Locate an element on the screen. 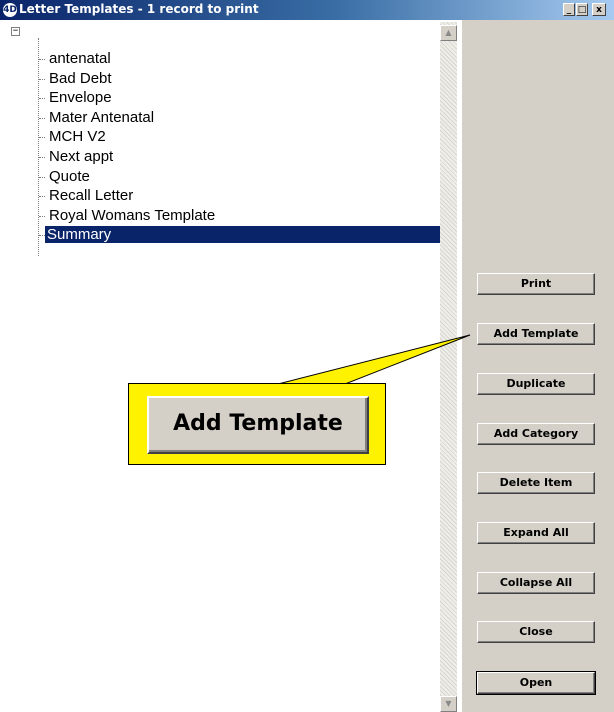 The width and height of the screenshot is (614, 712). tree-item-label: Recall Letter is located at coordinates (91, 196).